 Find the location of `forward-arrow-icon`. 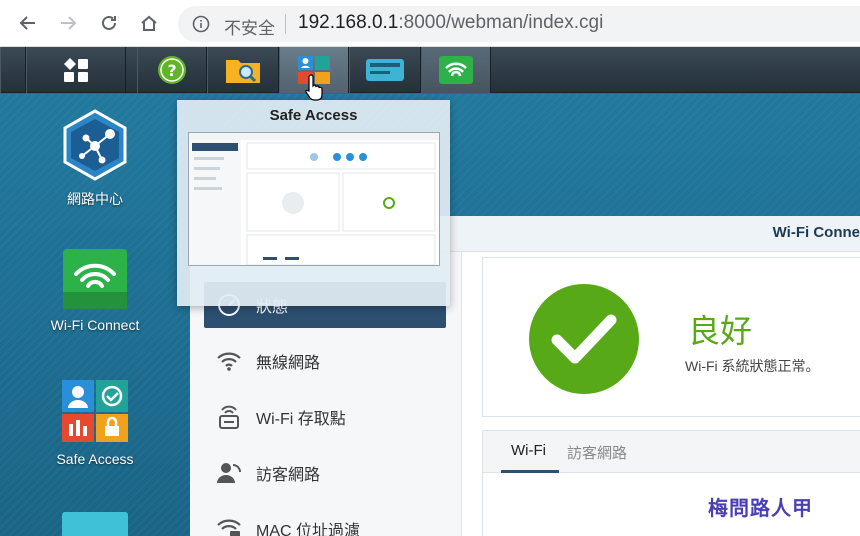

forward-arrow-icon is located at coordinates (69, 23).